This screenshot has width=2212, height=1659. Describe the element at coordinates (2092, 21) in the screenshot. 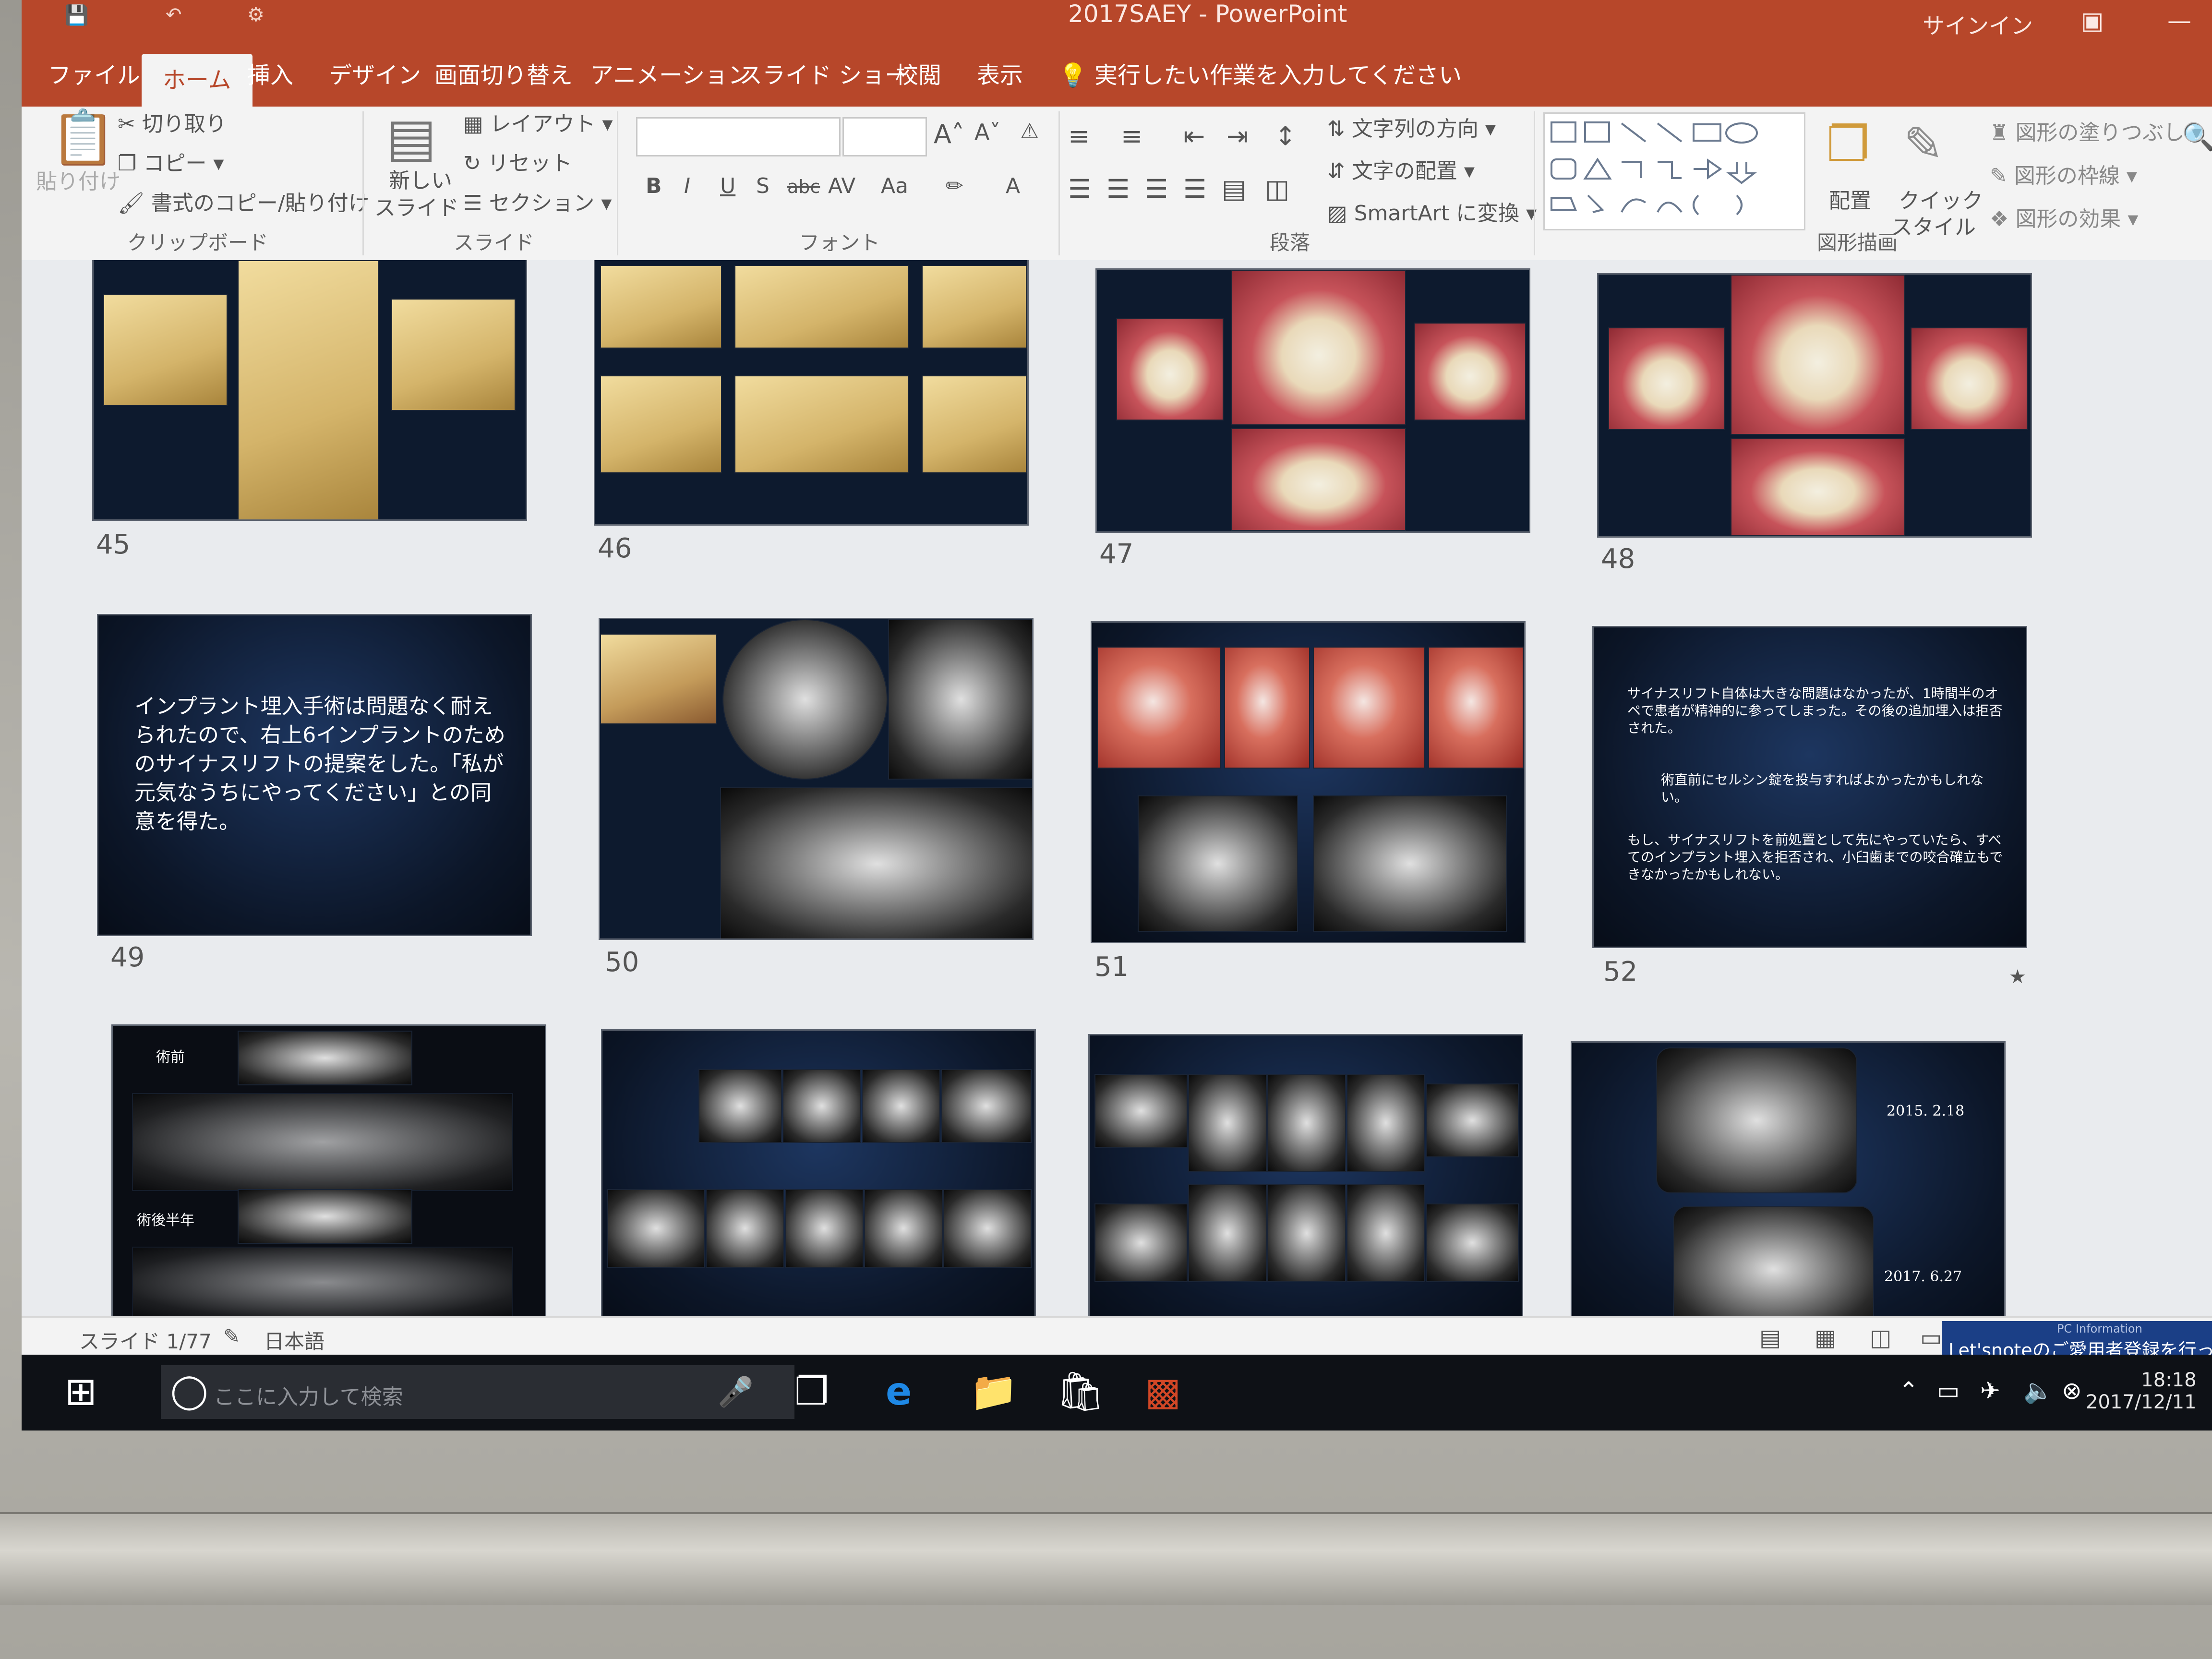

I see `restore-icon: ▣` at that location.